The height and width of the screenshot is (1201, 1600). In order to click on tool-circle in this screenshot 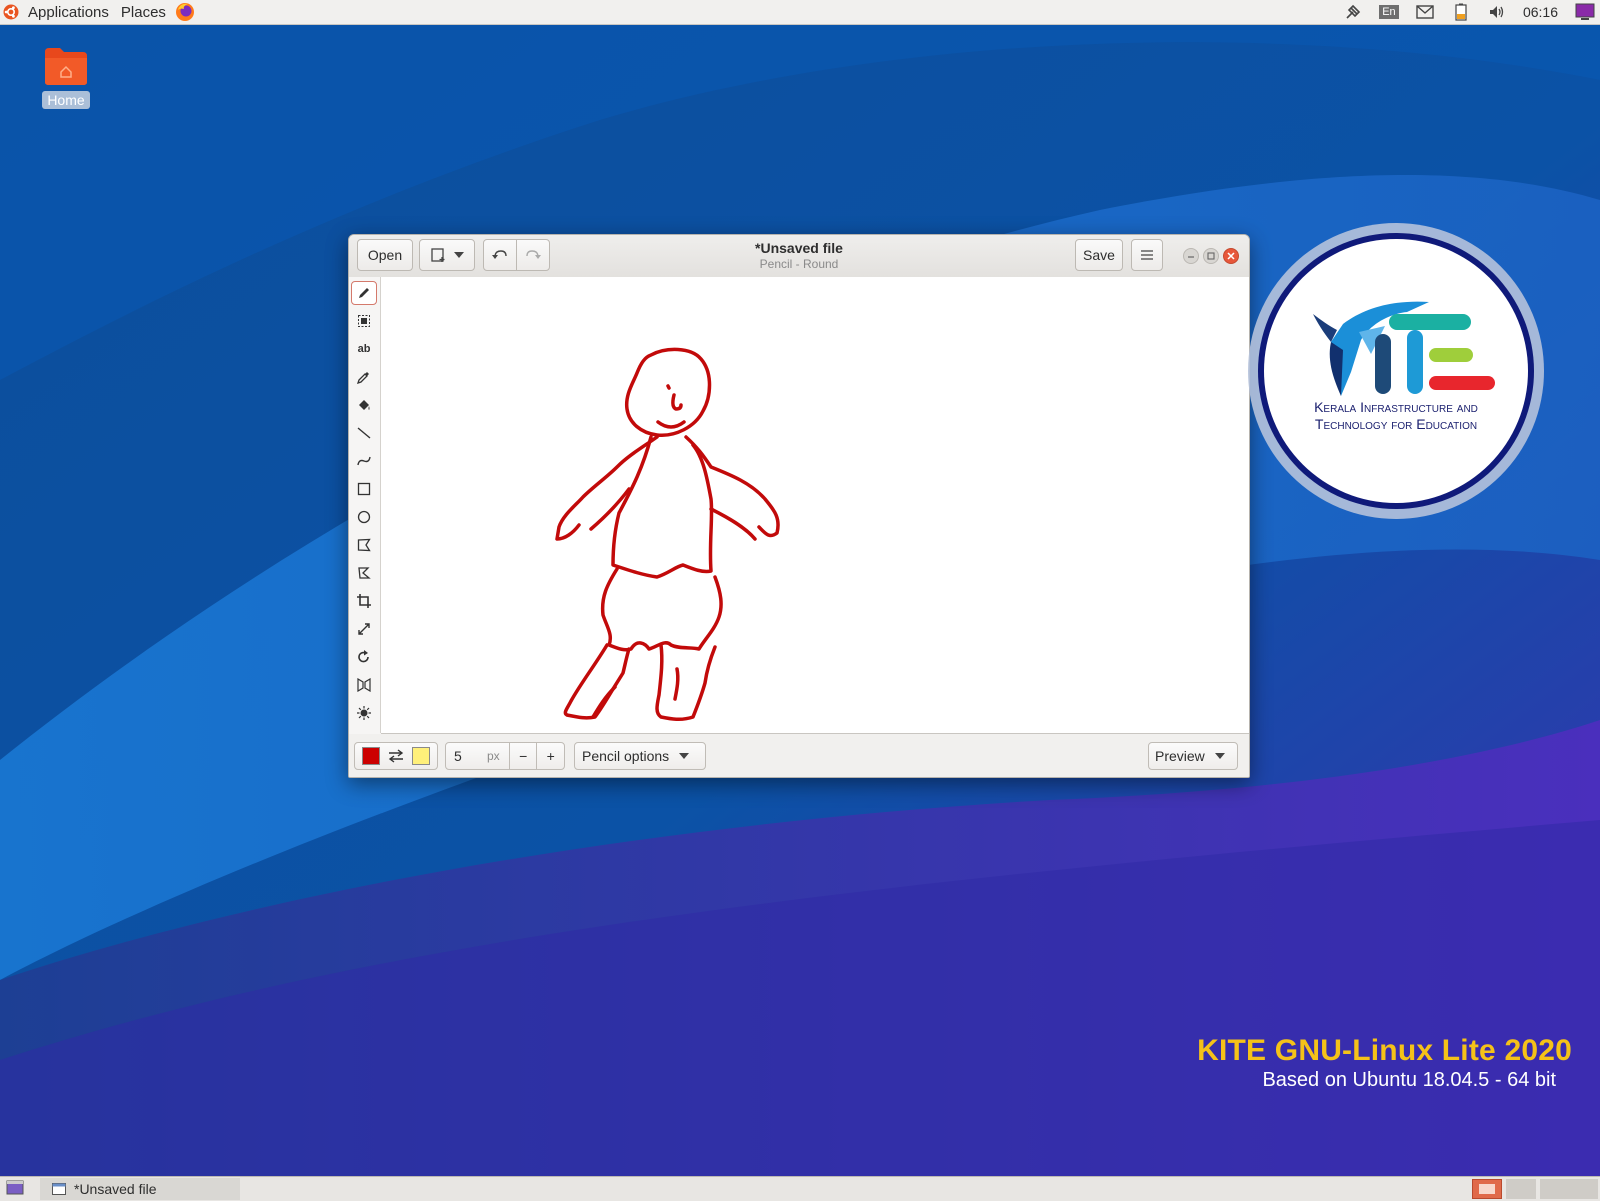, I will do `click(364, 517)`.